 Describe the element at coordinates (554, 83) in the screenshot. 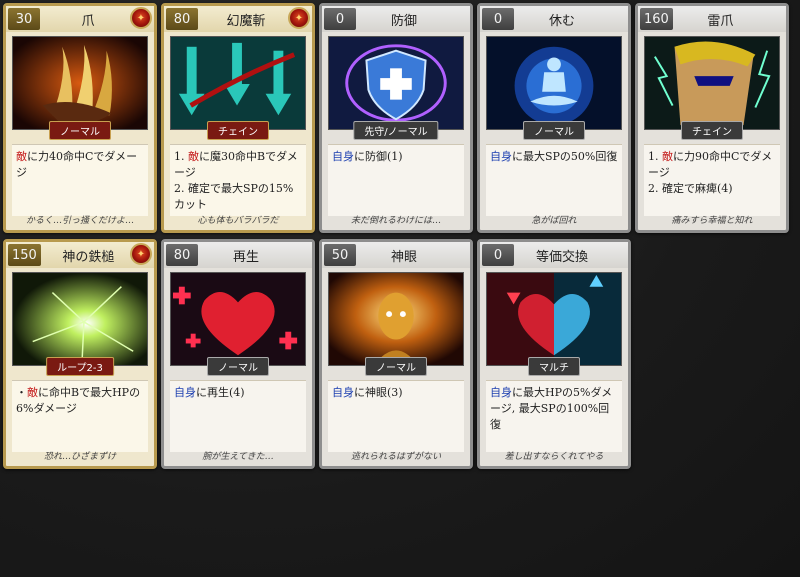

I see `meditation-art` at that location.